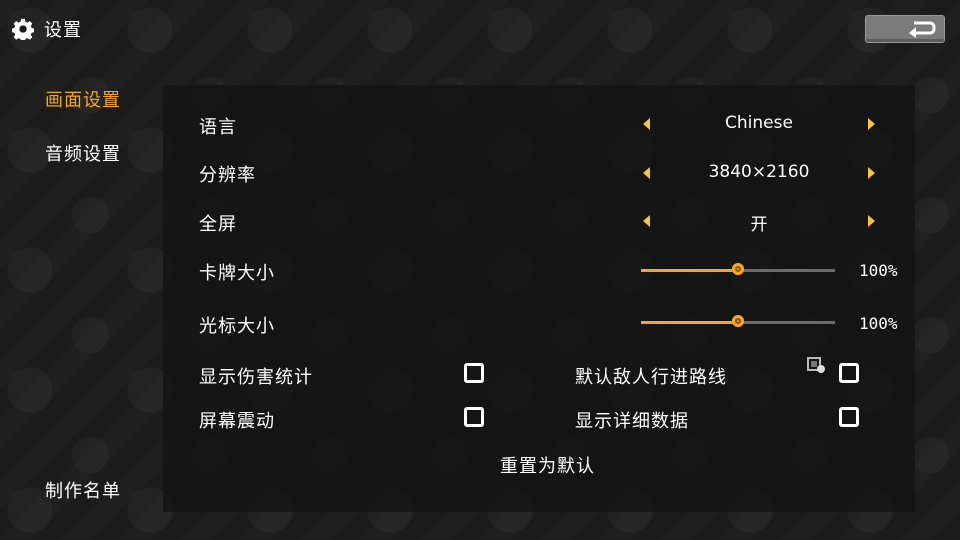 The image size is (960, 540). I want to click on cursor-size-value: 100%, so click(878, 323).